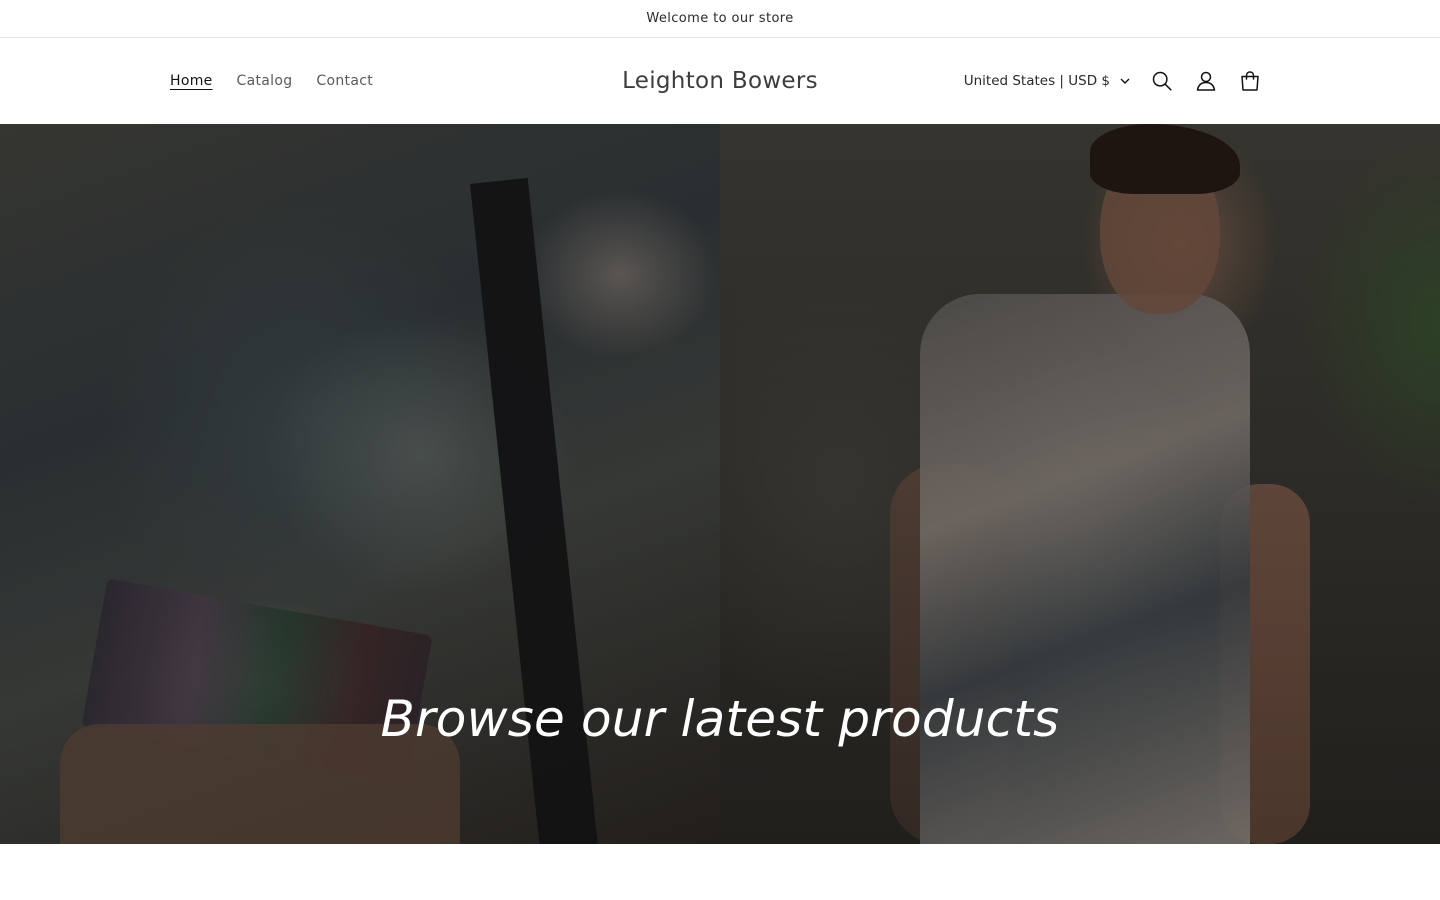 This screenshot has height=900, width=1440. I want to click on announcement-text: Welcome to our store, so click(720, 18).